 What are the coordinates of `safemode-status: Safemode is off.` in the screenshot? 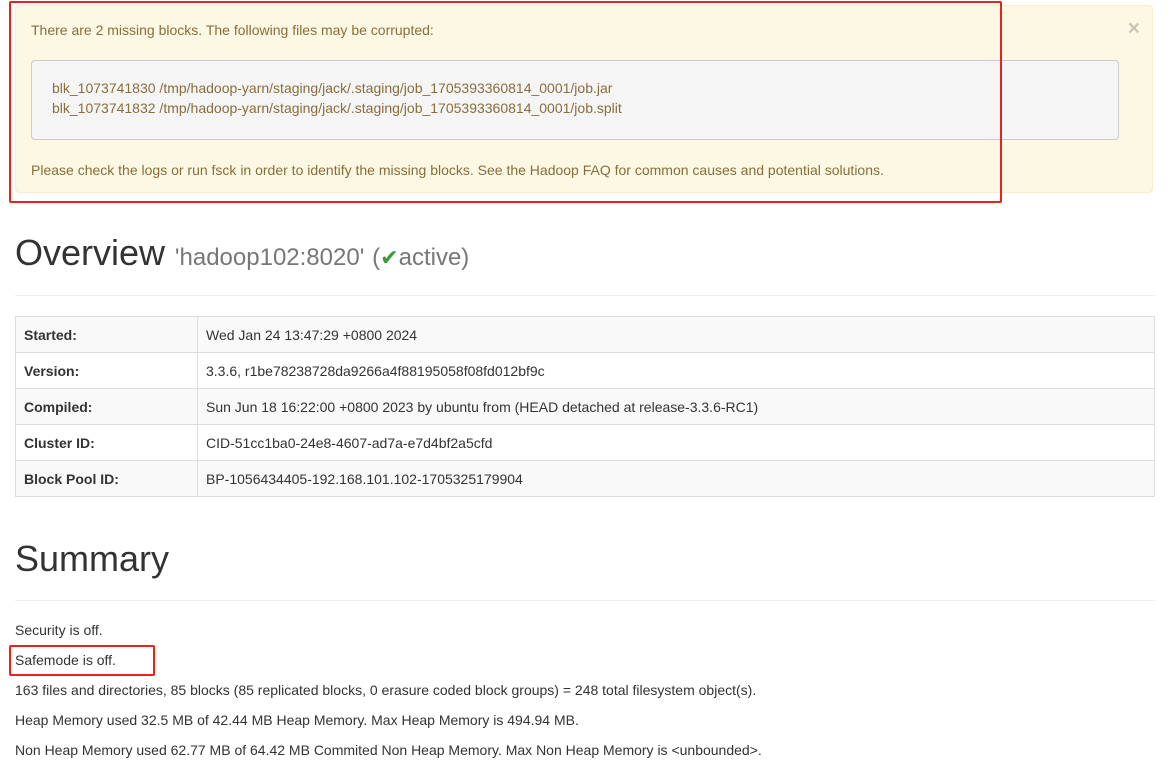 It's located at (65, 660).